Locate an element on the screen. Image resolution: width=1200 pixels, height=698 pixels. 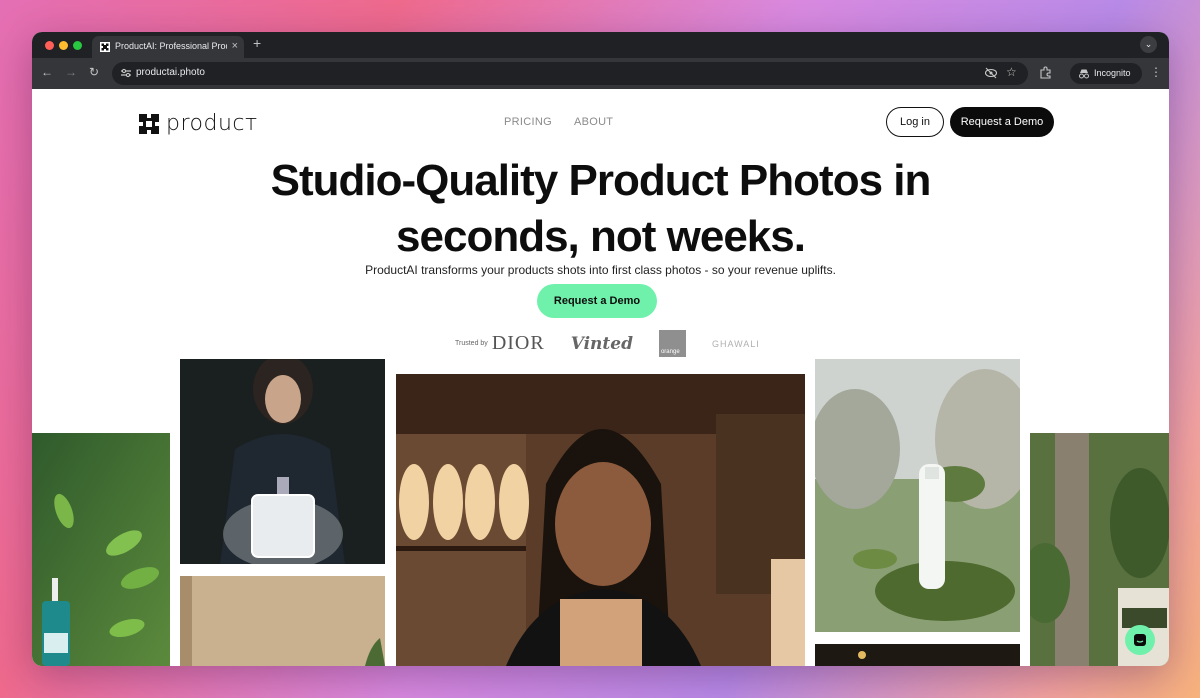
request-demo-hero-button: Request a Demo is located at coordinates (597, 301).